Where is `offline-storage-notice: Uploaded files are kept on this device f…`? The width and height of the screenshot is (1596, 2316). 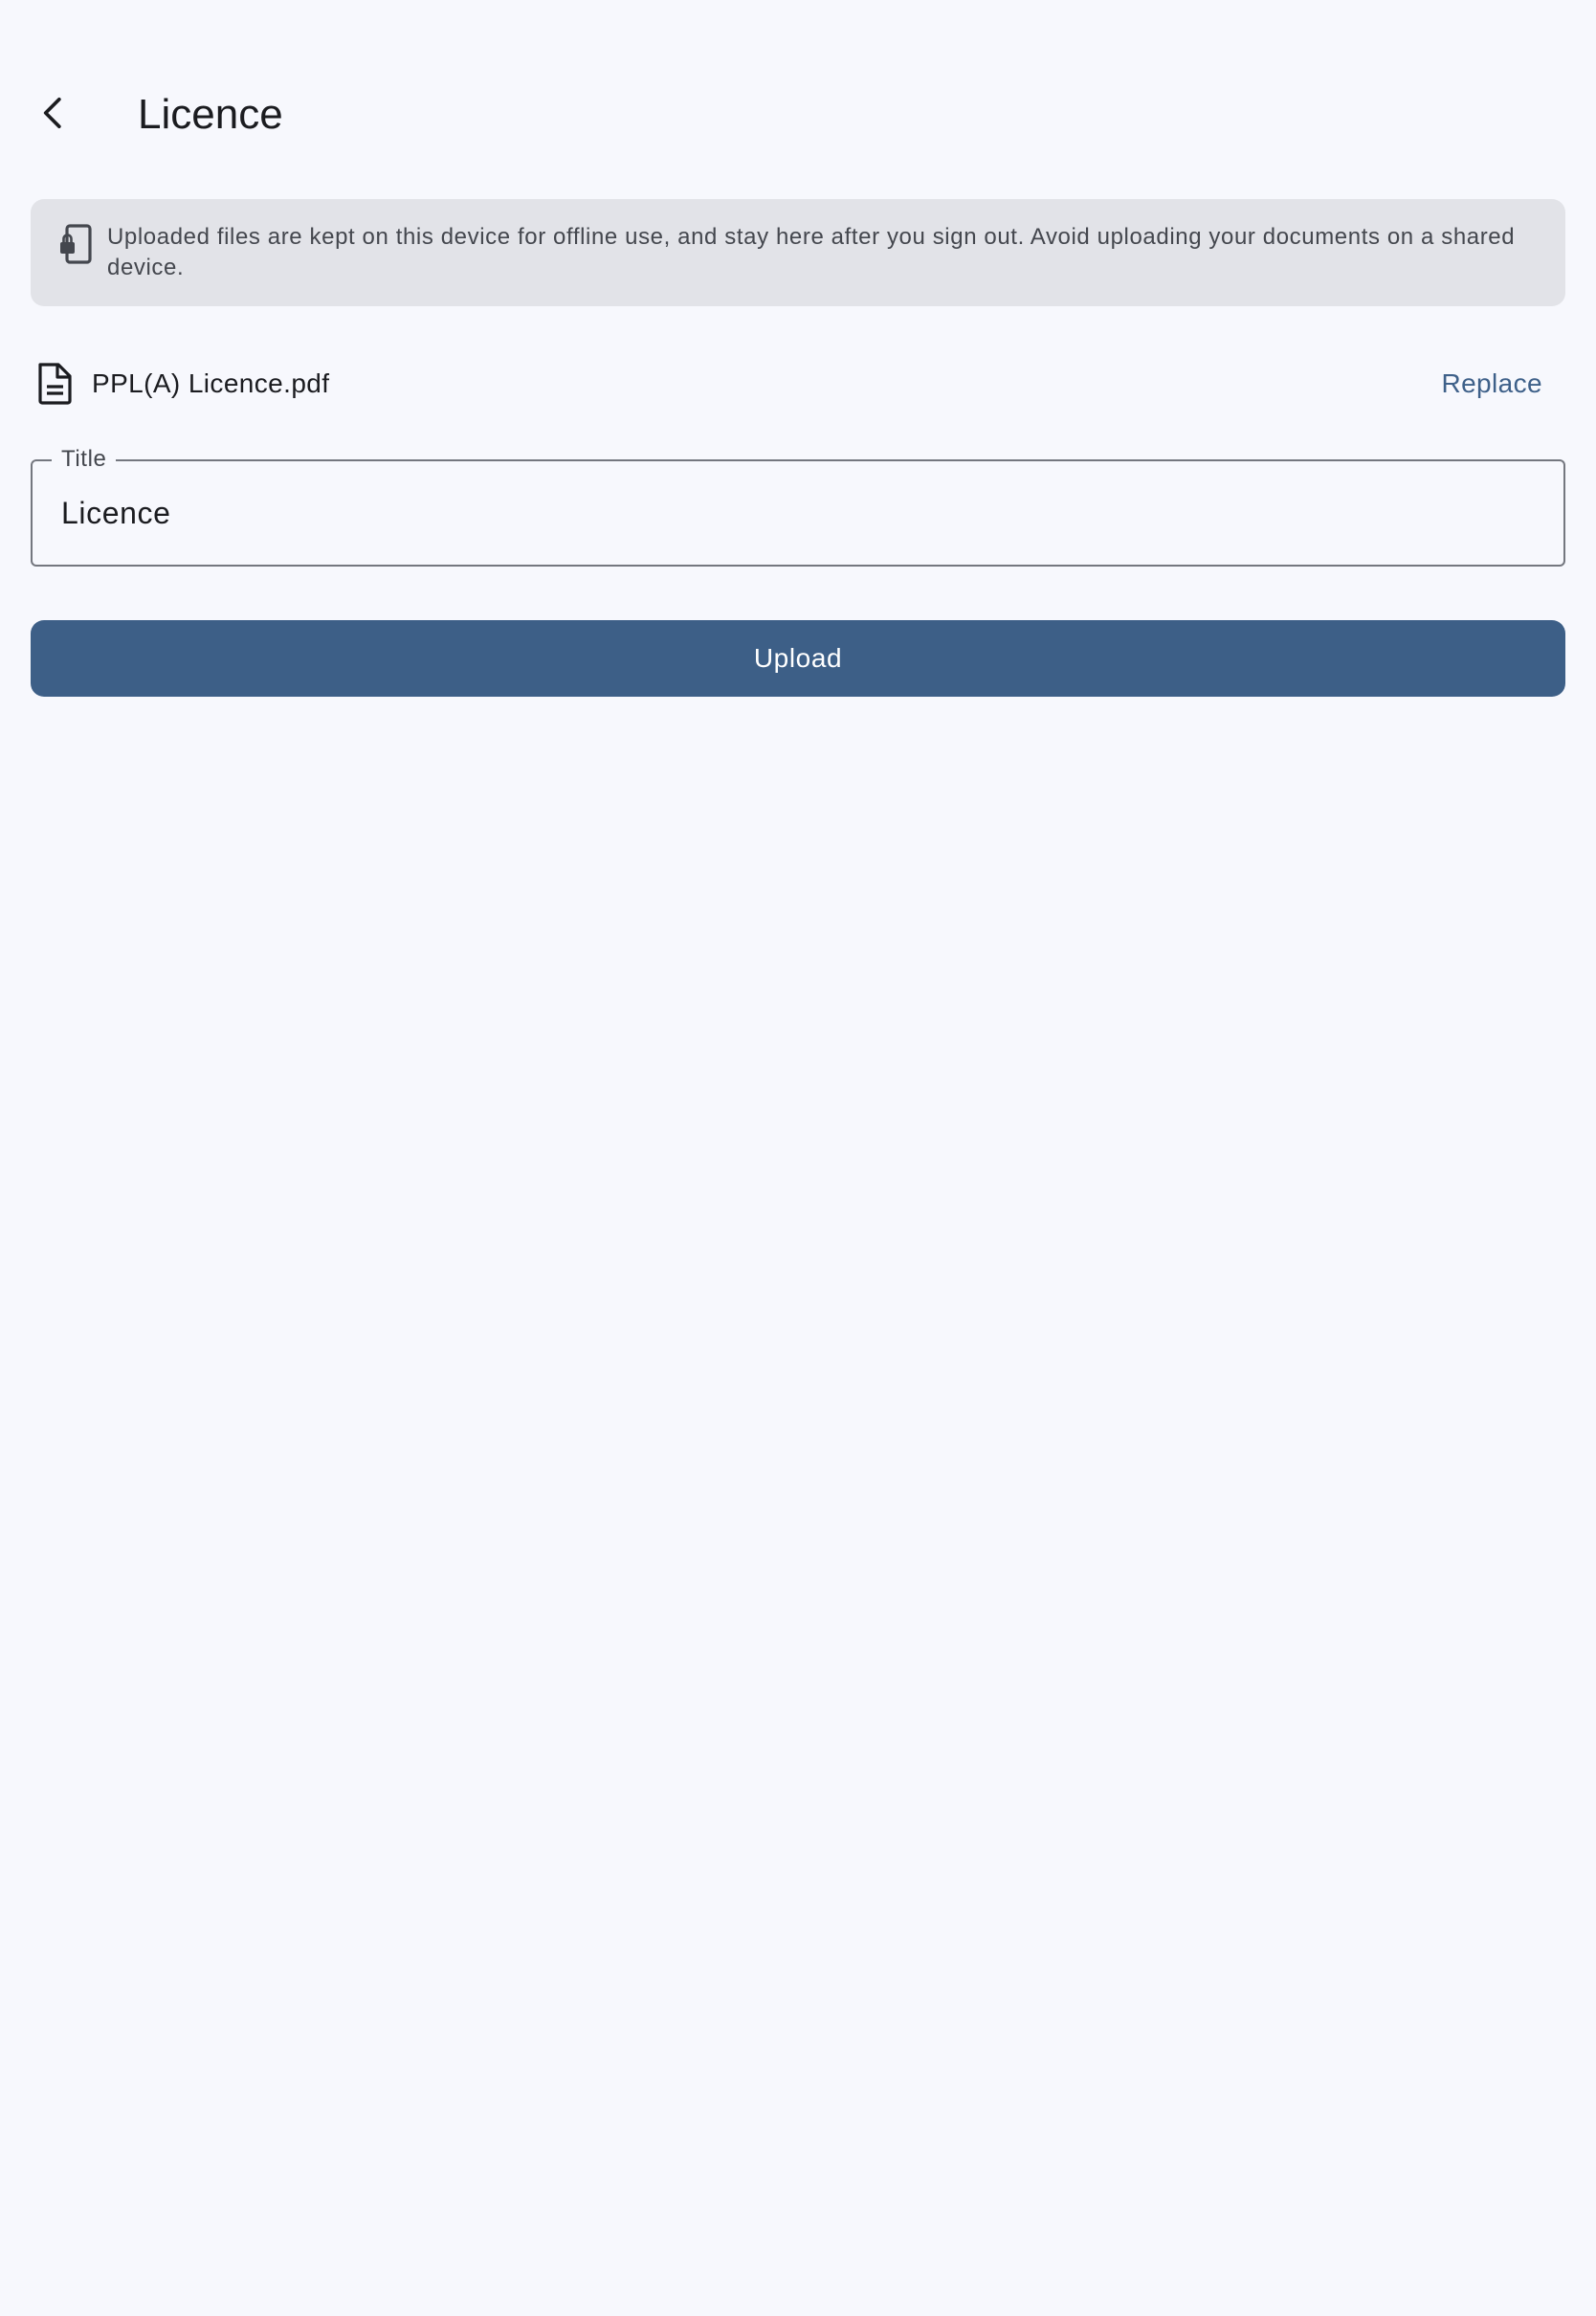
offline-storage-notice: Uploaded files are kept on this device f… is located at coordinates (798, 253).